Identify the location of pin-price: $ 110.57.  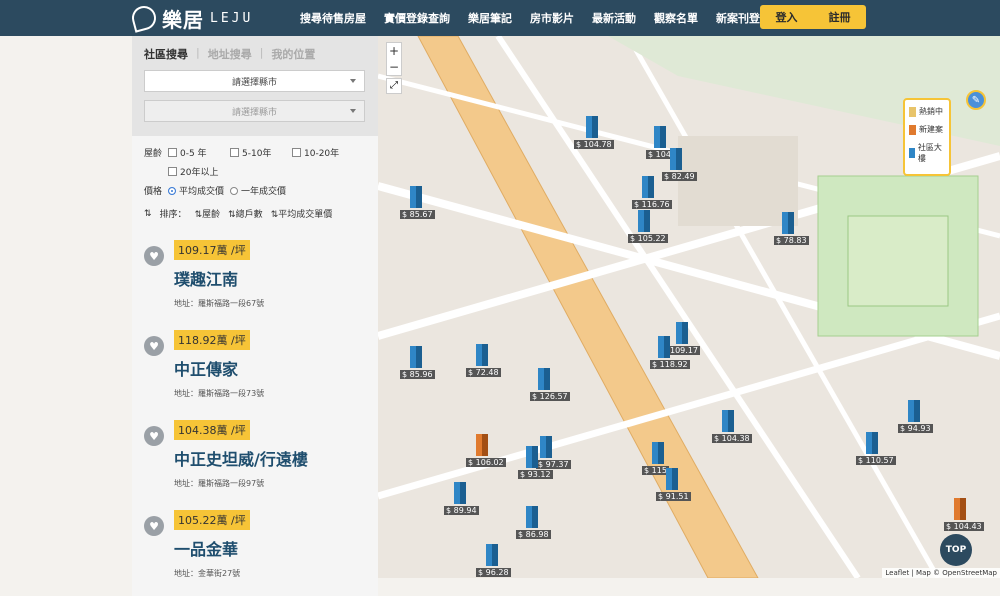
(876, 460).